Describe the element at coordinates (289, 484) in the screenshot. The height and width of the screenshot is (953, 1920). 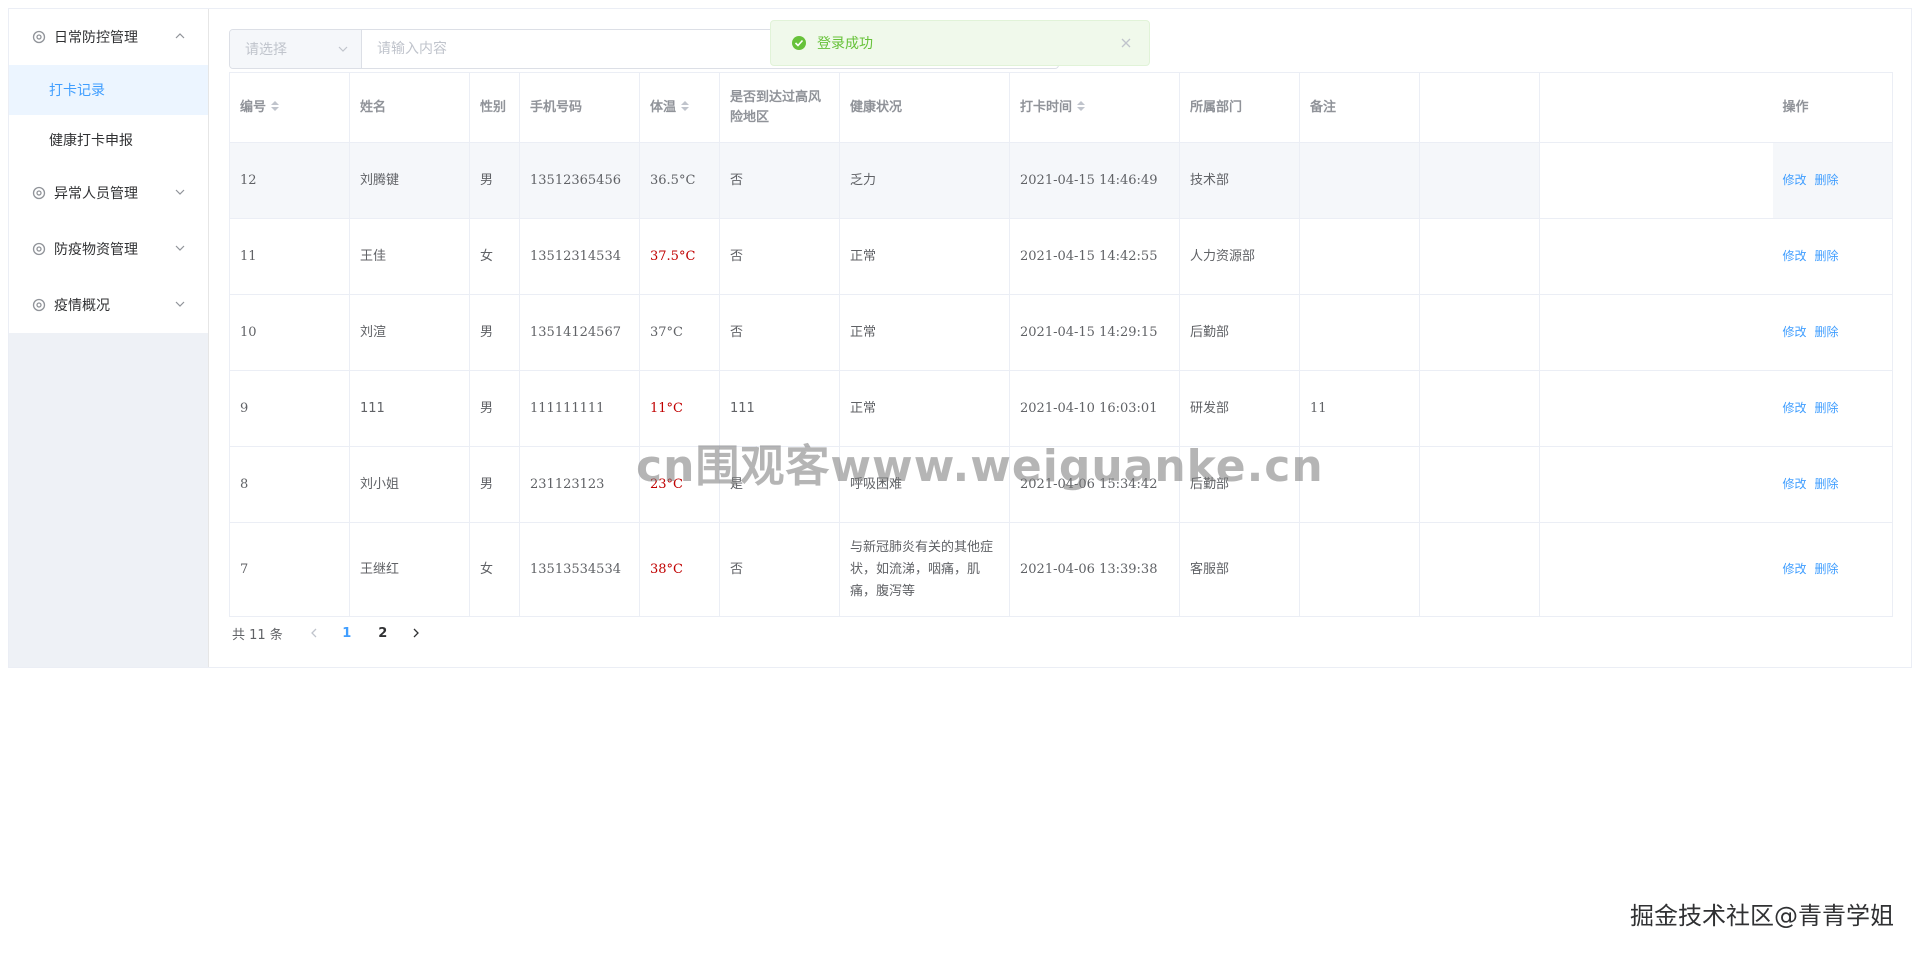
I see `cell-id: 8` at that location.